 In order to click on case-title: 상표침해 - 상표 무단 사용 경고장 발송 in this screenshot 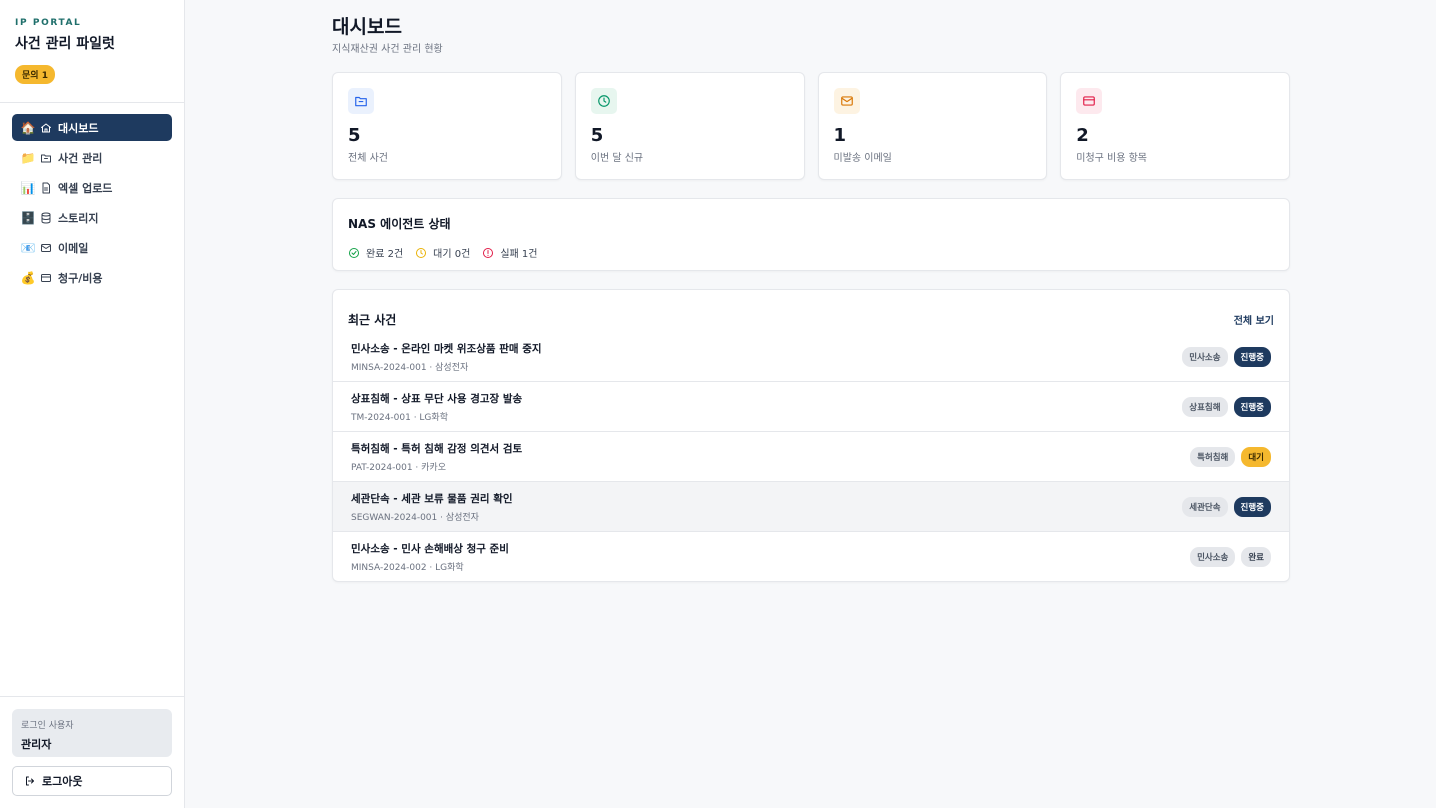, I will do `click(437, 398)`.